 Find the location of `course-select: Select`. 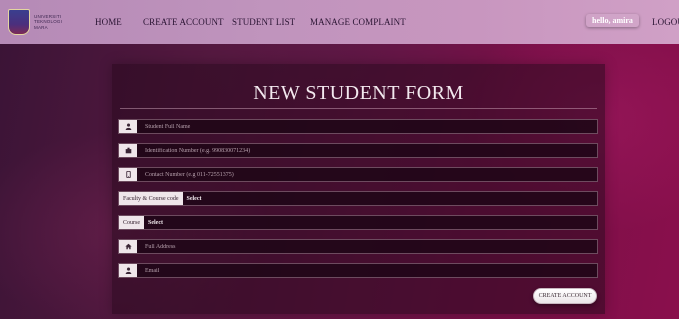

course-select: Select is located at coordinates (370, 222).